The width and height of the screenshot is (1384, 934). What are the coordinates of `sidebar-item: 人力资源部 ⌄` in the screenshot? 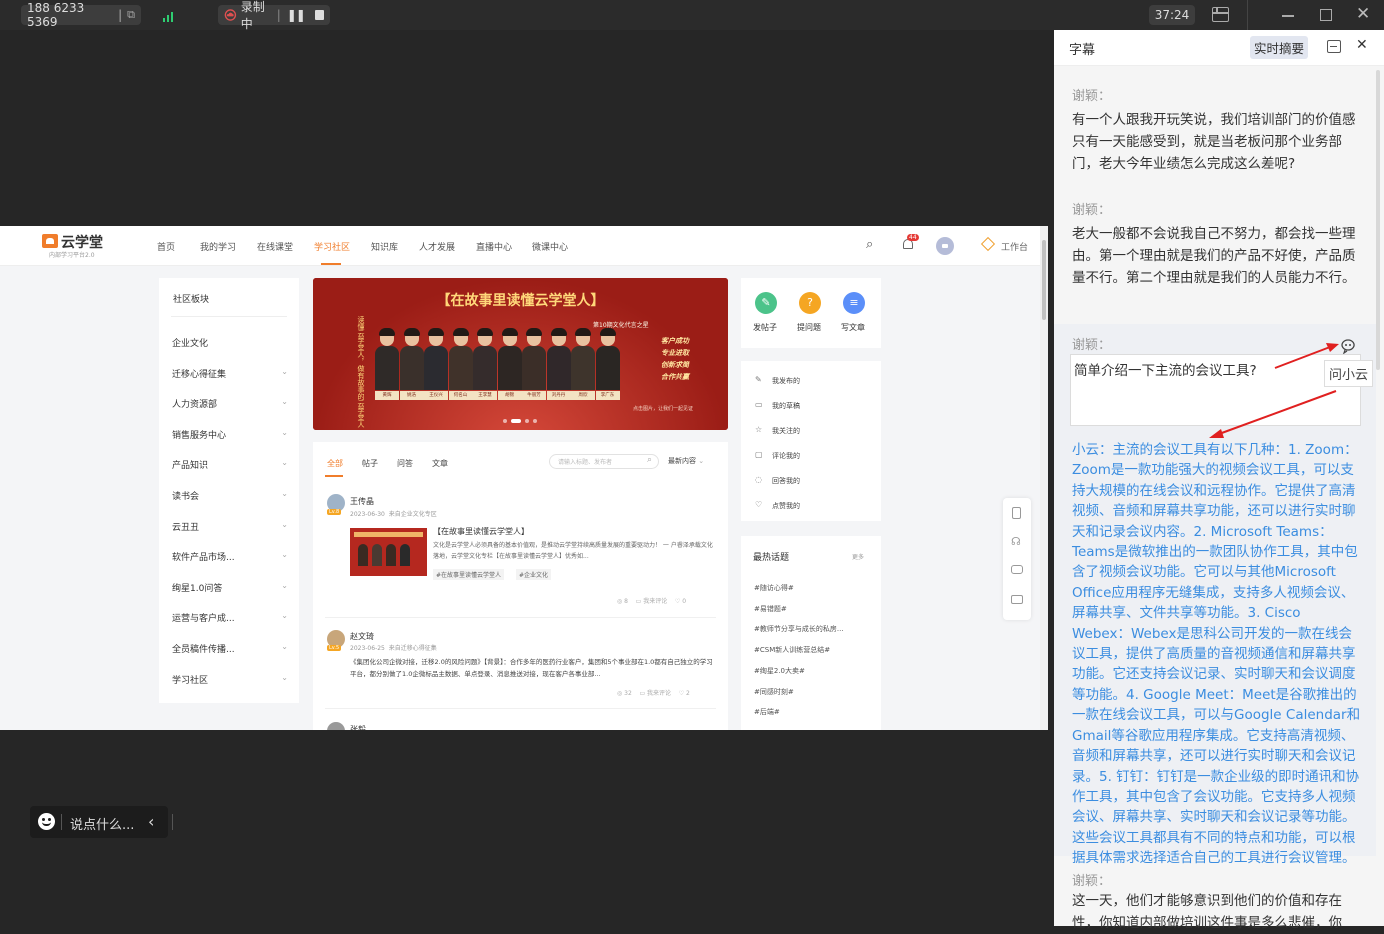 It's located at (230, 403).